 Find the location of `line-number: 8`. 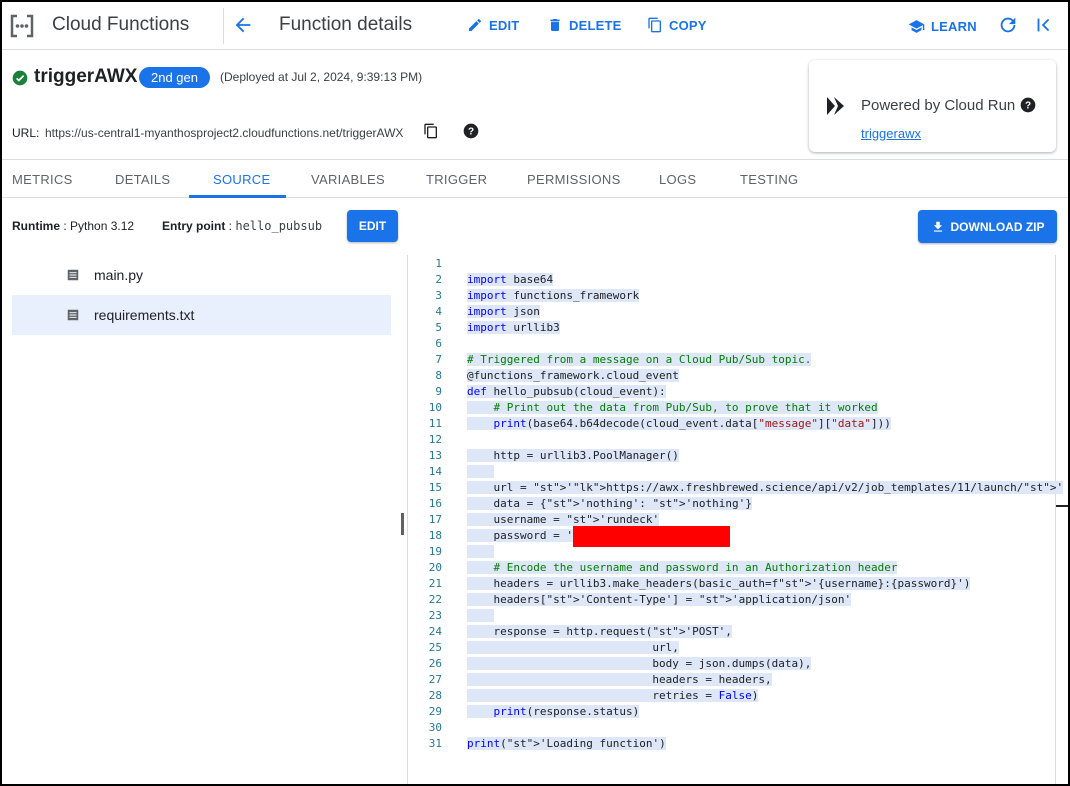

line-number: 8 is located at coordinates (438, 375).